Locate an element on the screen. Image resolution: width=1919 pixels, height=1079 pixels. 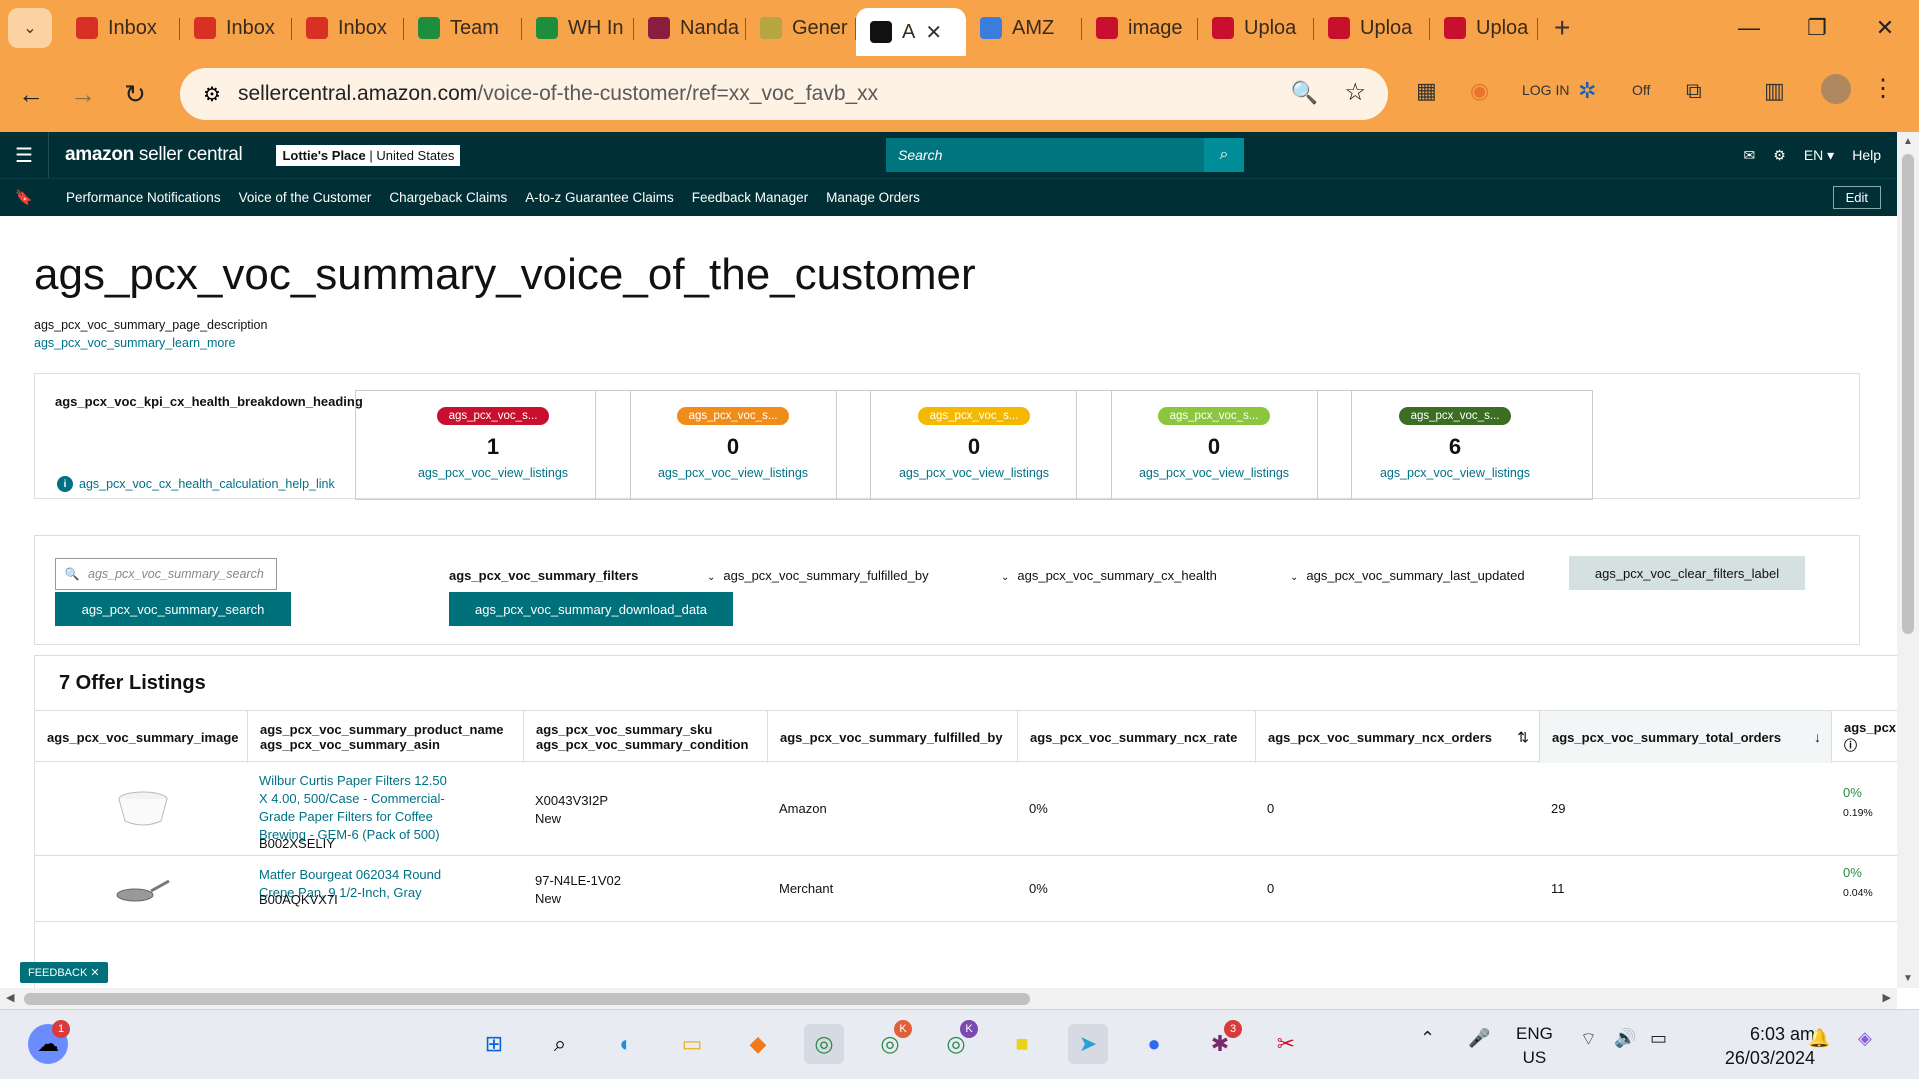
listing-search-input: 🔍 ags_pcx_voc_summary_search is located at coordinates (166, 574).